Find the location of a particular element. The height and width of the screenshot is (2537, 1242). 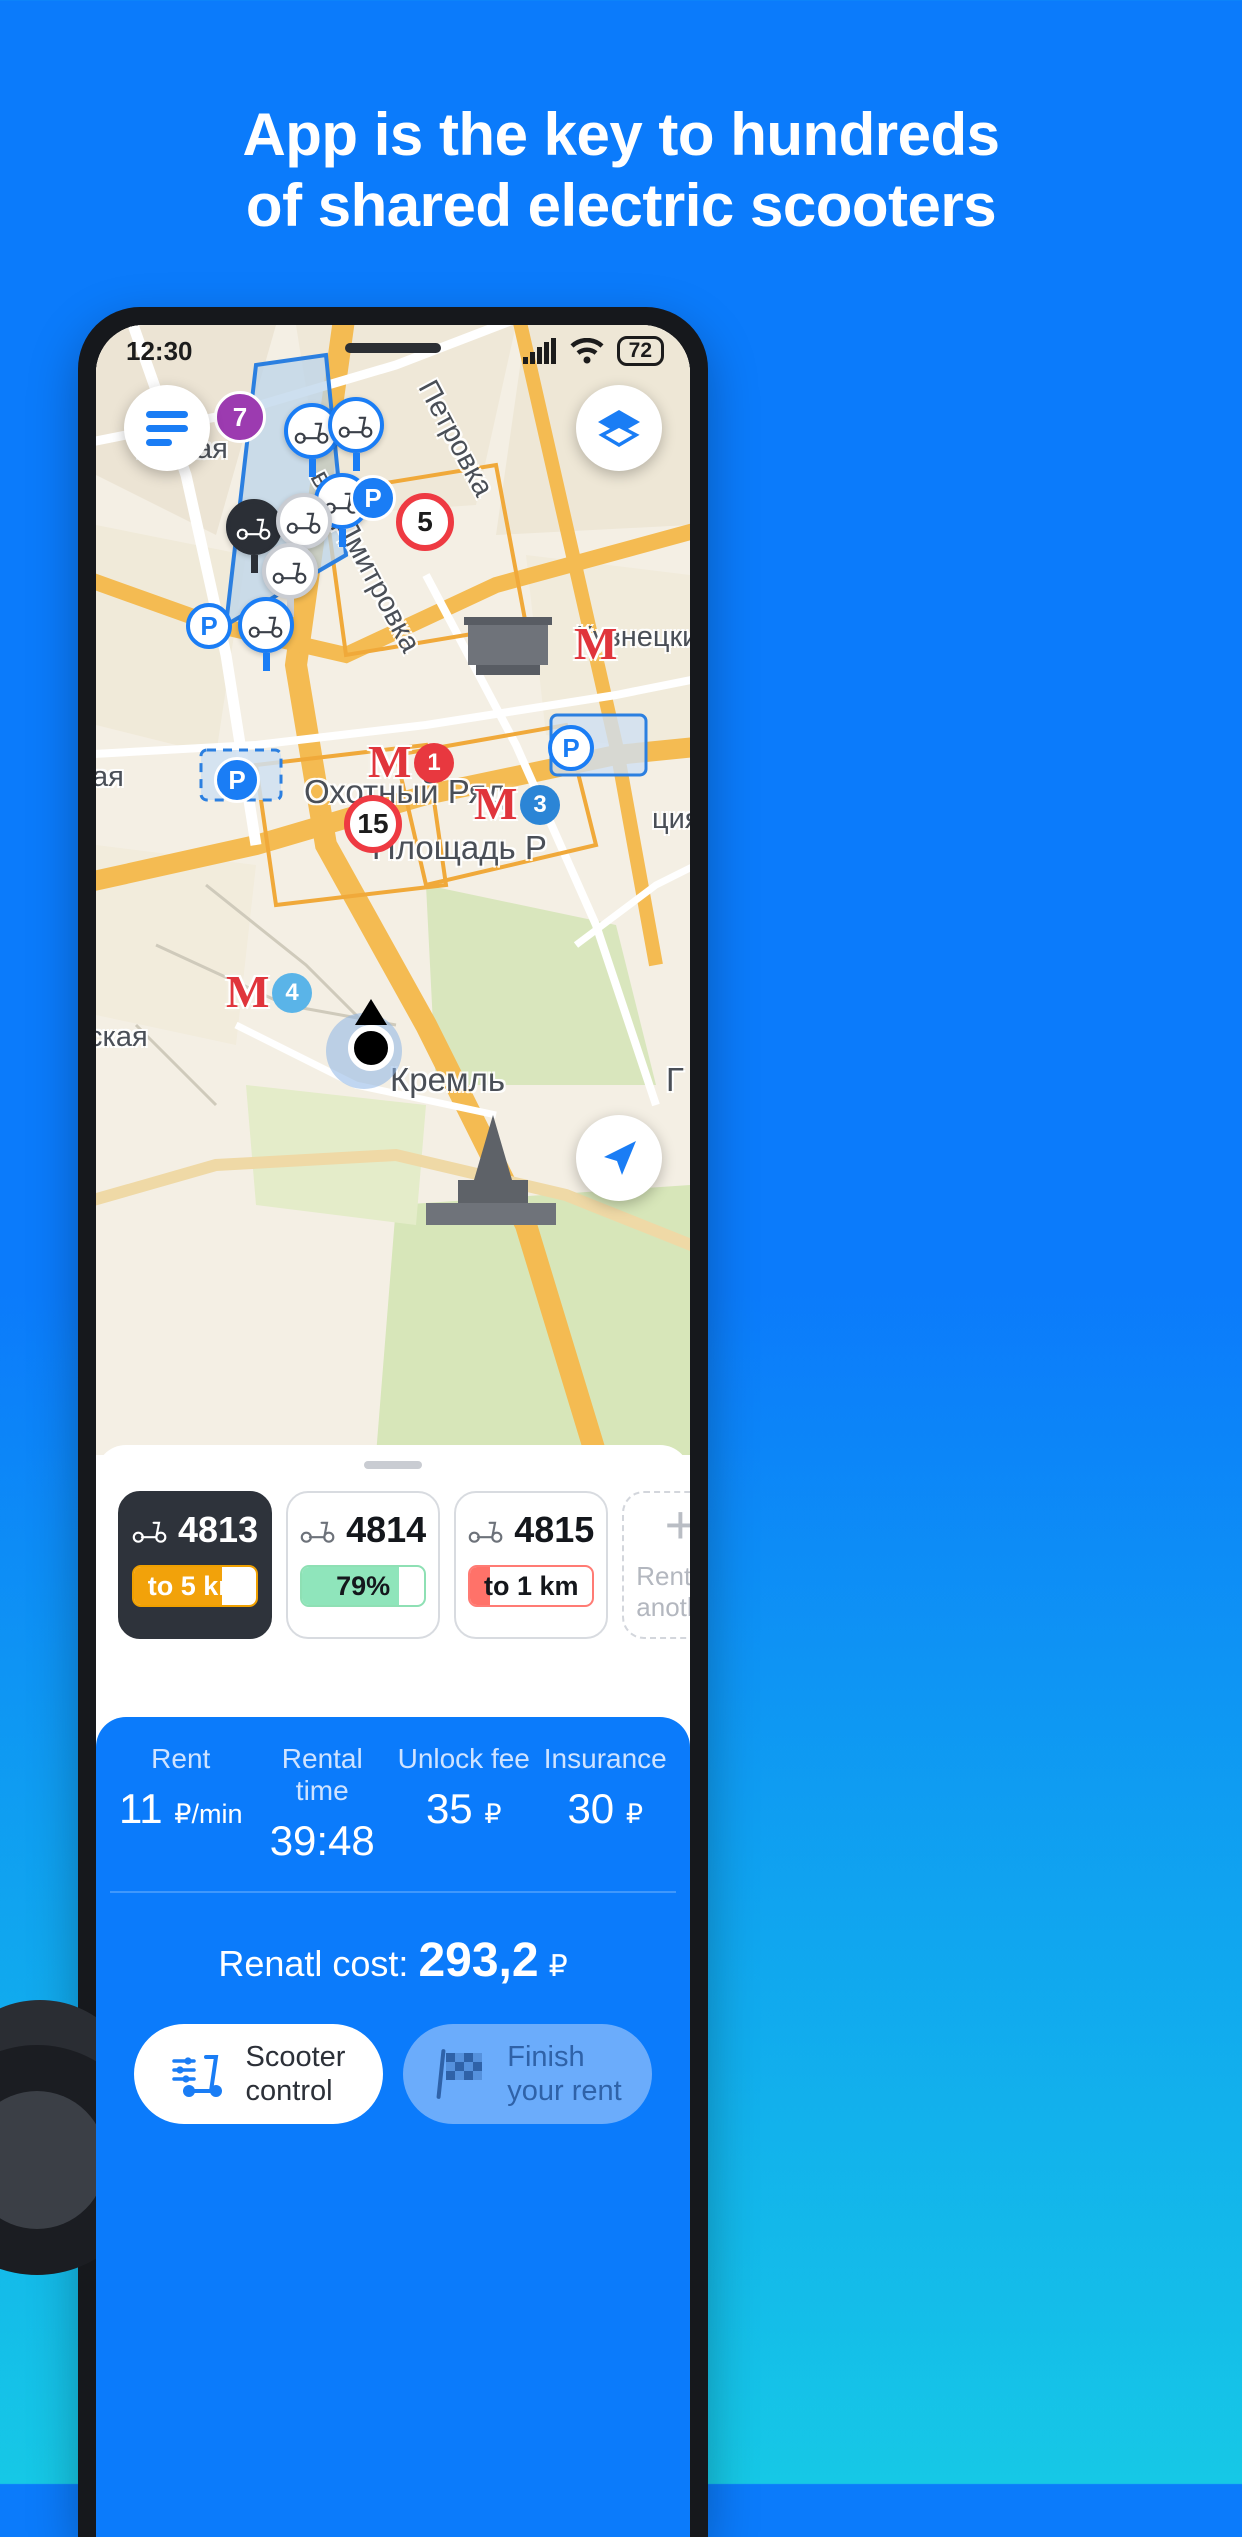

heading-arrow-icon is located at coordinates (371, 1012).